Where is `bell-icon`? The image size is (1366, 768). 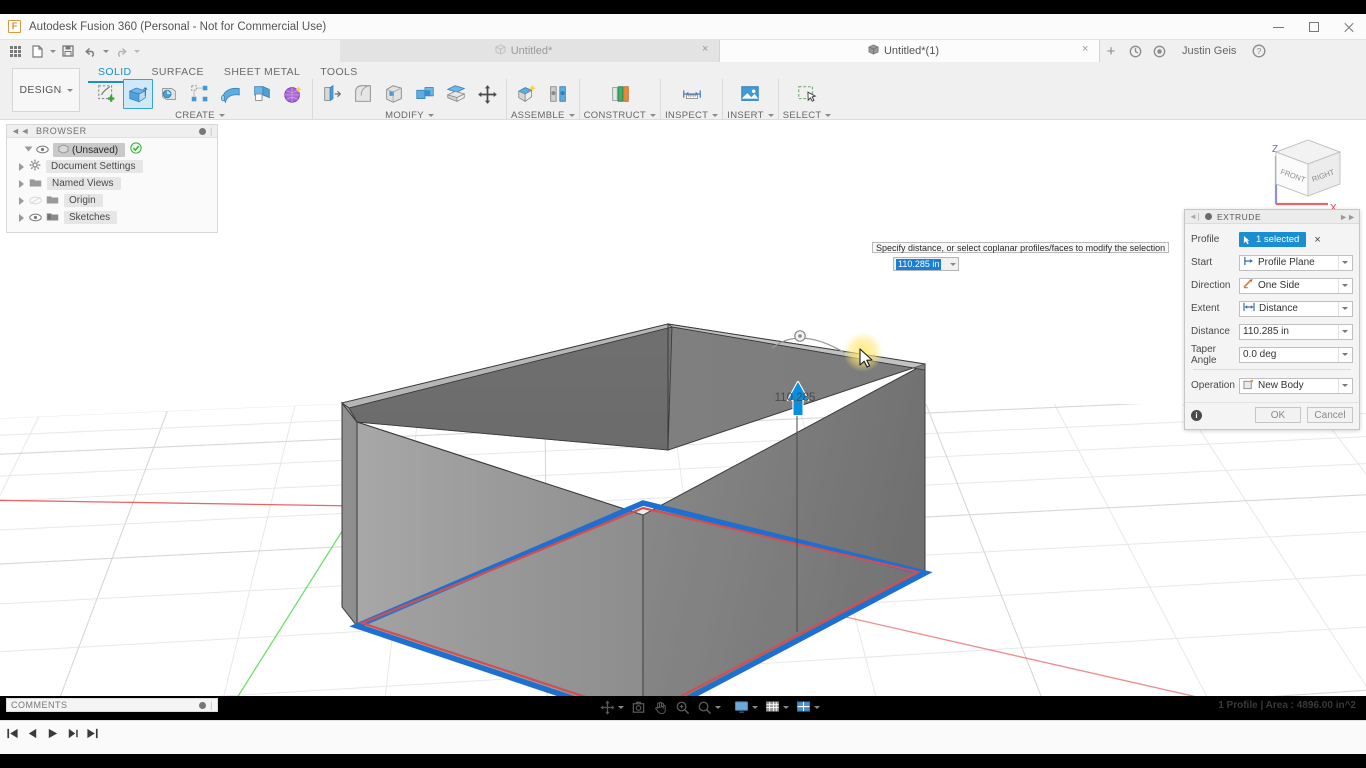
bell-icon is located at coordinates (1159, 51).